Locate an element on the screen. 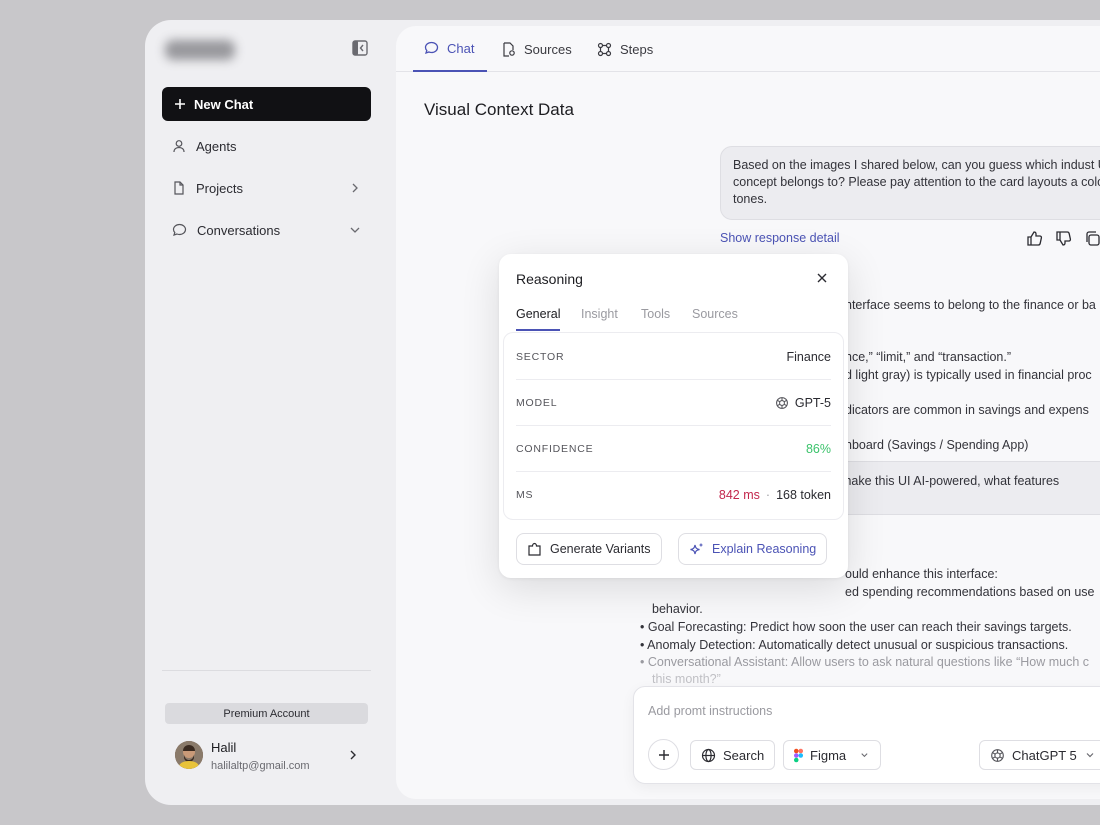 This screenshot has height=825, width=1100. popup-title: Reasoning is located at coordinates (549, 279).